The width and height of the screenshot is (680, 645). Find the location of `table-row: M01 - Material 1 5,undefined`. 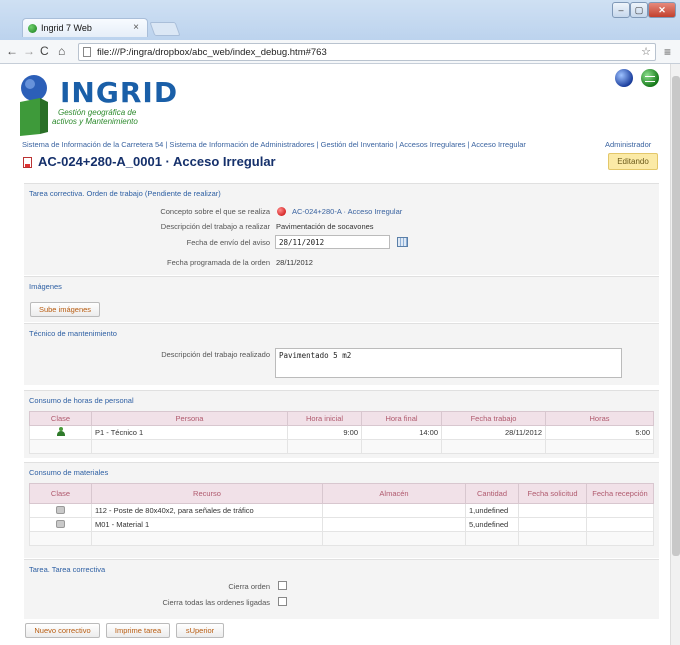

table-row: M01 - Material 1 5,undefined is located at coordinates (341, 524).